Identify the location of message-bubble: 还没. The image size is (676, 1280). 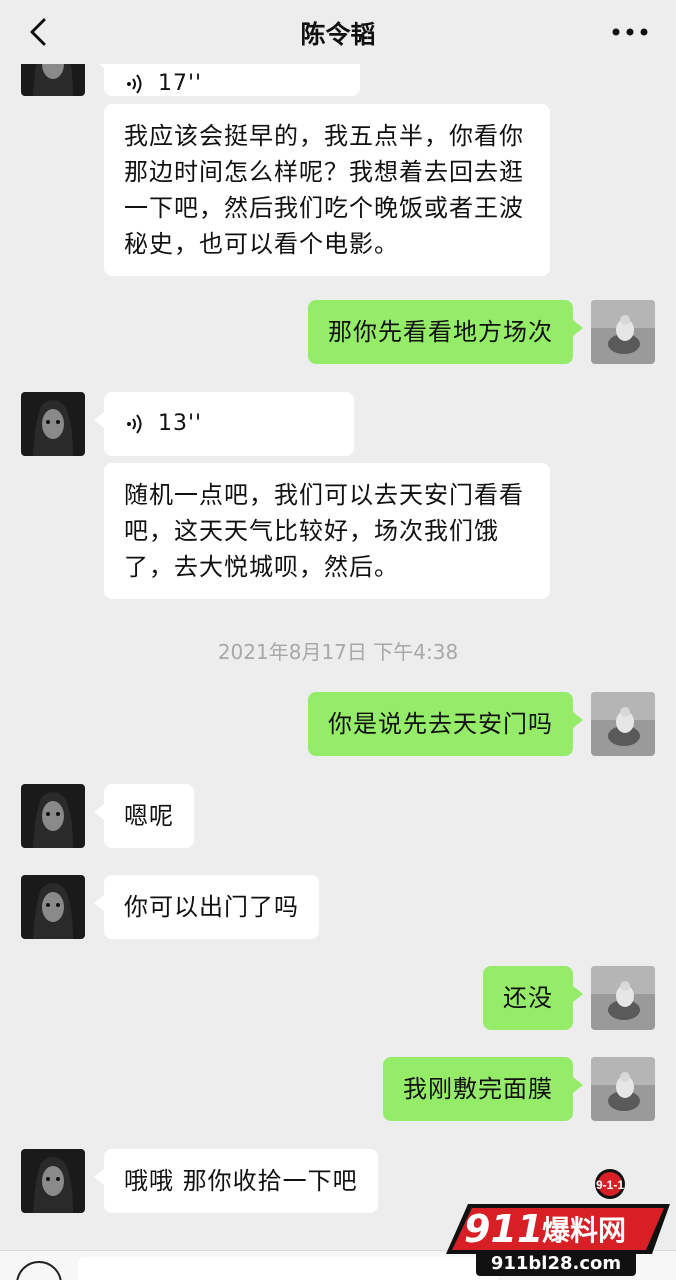
(533, 998).